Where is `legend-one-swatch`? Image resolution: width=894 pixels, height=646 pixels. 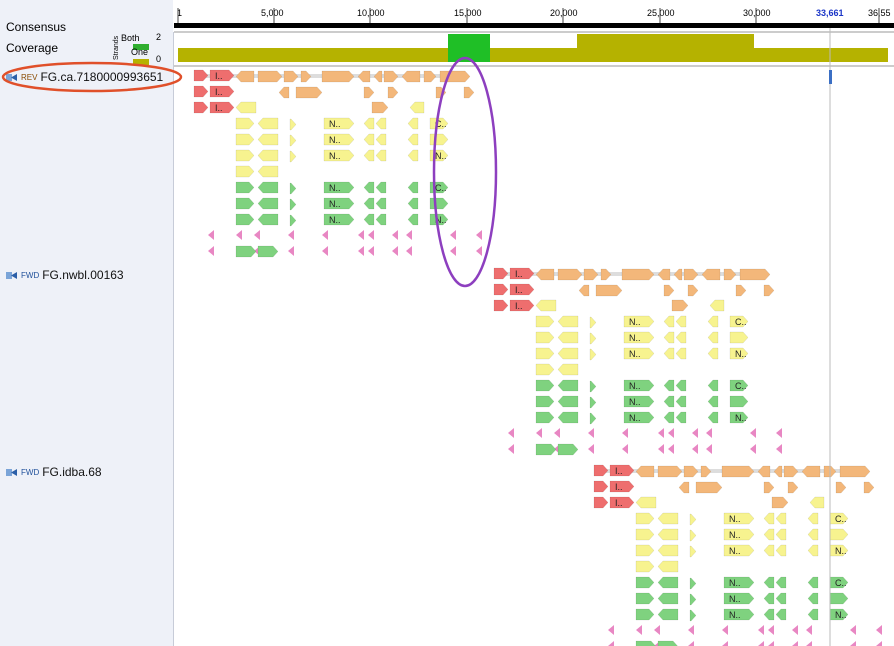 legend-one-swatch is located at coordinates (140, 61).